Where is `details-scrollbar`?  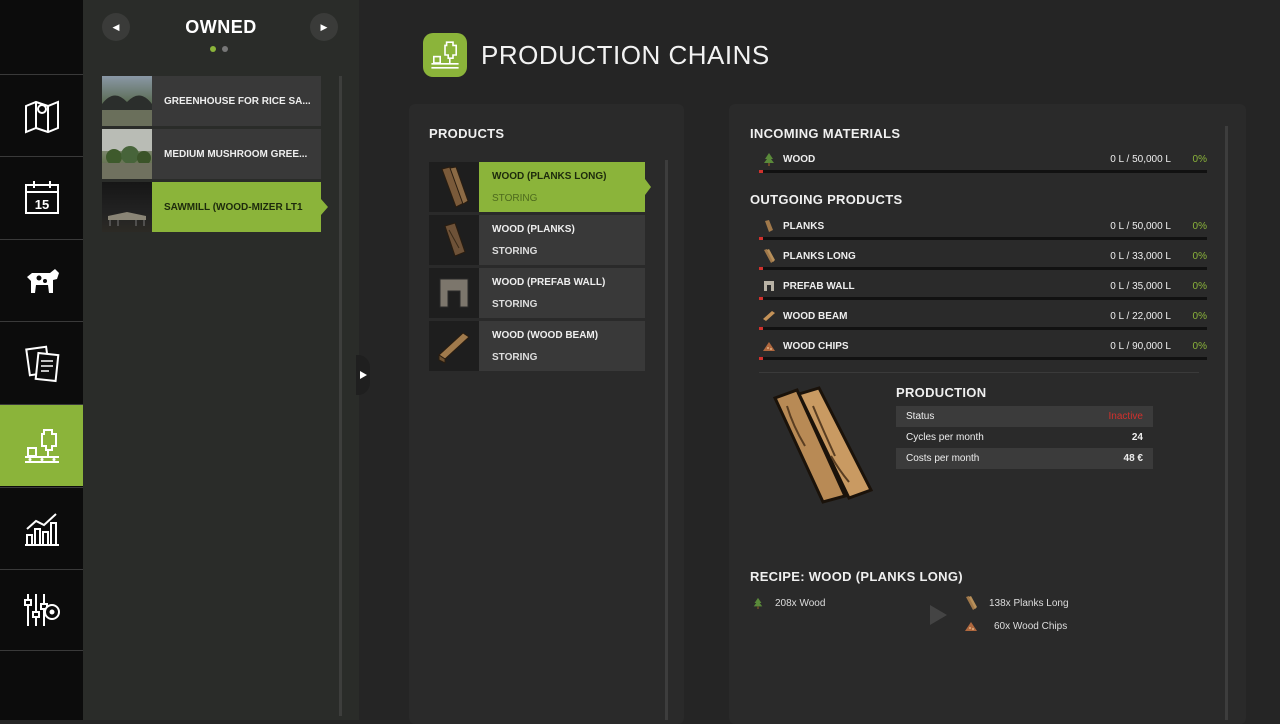
details-scrollbar is located at coordinates (1226, 423).